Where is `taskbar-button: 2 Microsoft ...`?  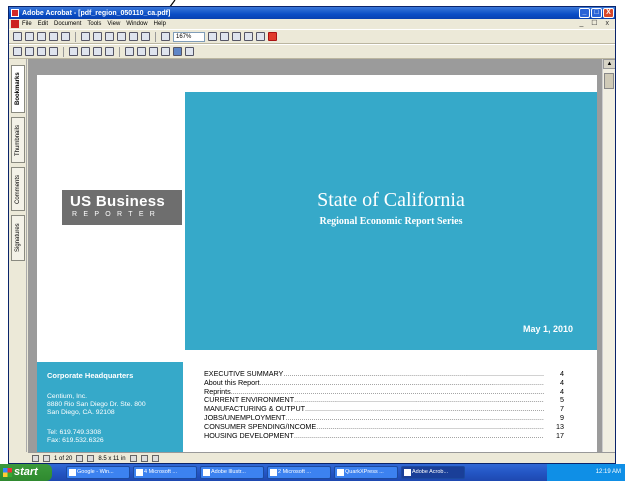 taskbar-button: 2 Microsoft ... is located at coordinates (299, 472).